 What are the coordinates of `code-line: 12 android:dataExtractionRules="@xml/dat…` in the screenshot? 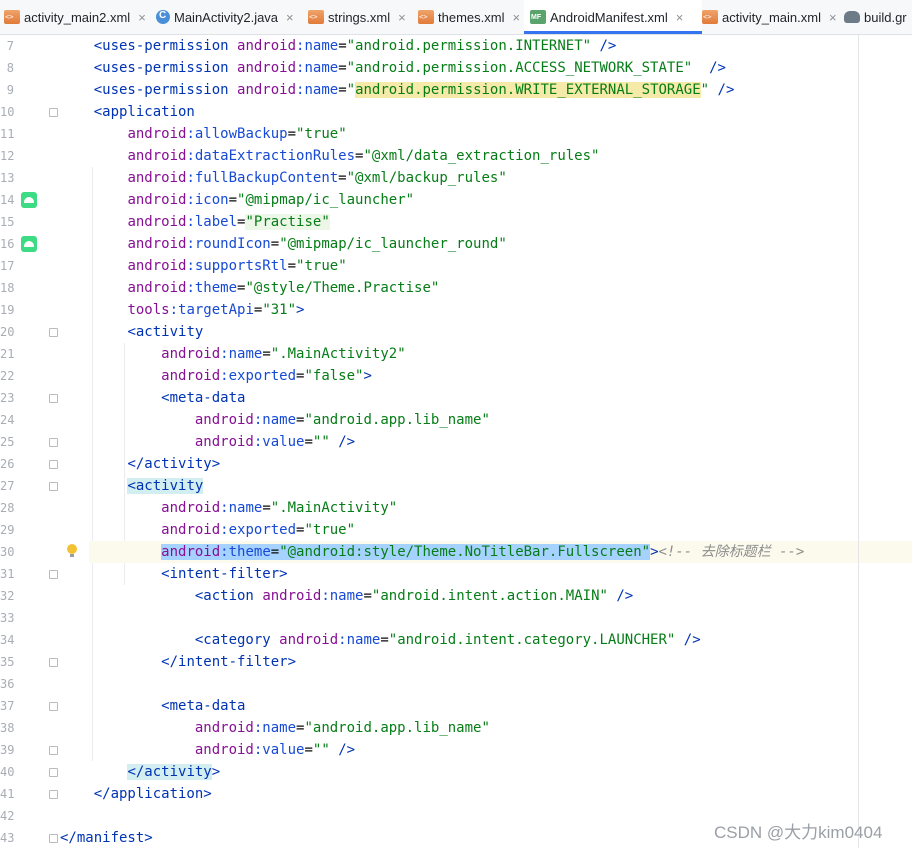 It's located at (456, 156).